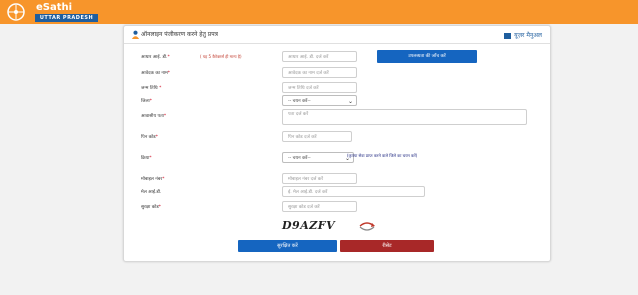 This screenshot has width=638, height=295. I want to click on chevron-down-icon: ⌄, so click(350, 101).